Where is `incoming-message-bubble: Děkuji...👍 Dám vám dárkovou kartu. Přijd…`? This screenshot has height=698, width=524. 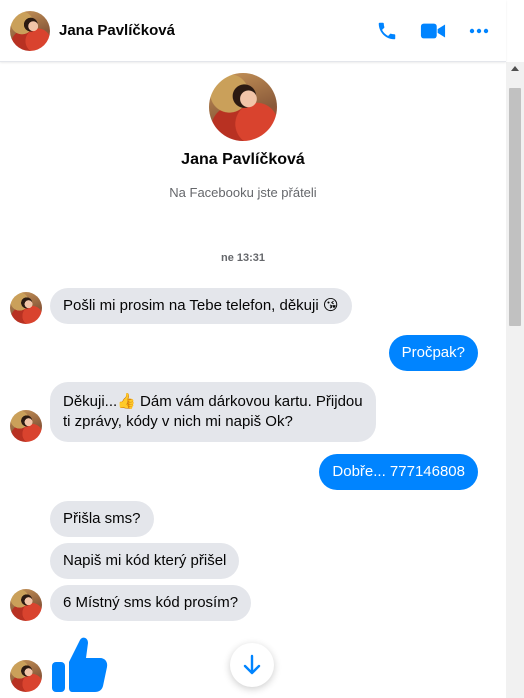
incoming-message-bubble: Děkuji...👍 Dám vám dárkovou kartu. Přijd… is located at coordinates (213, 412).